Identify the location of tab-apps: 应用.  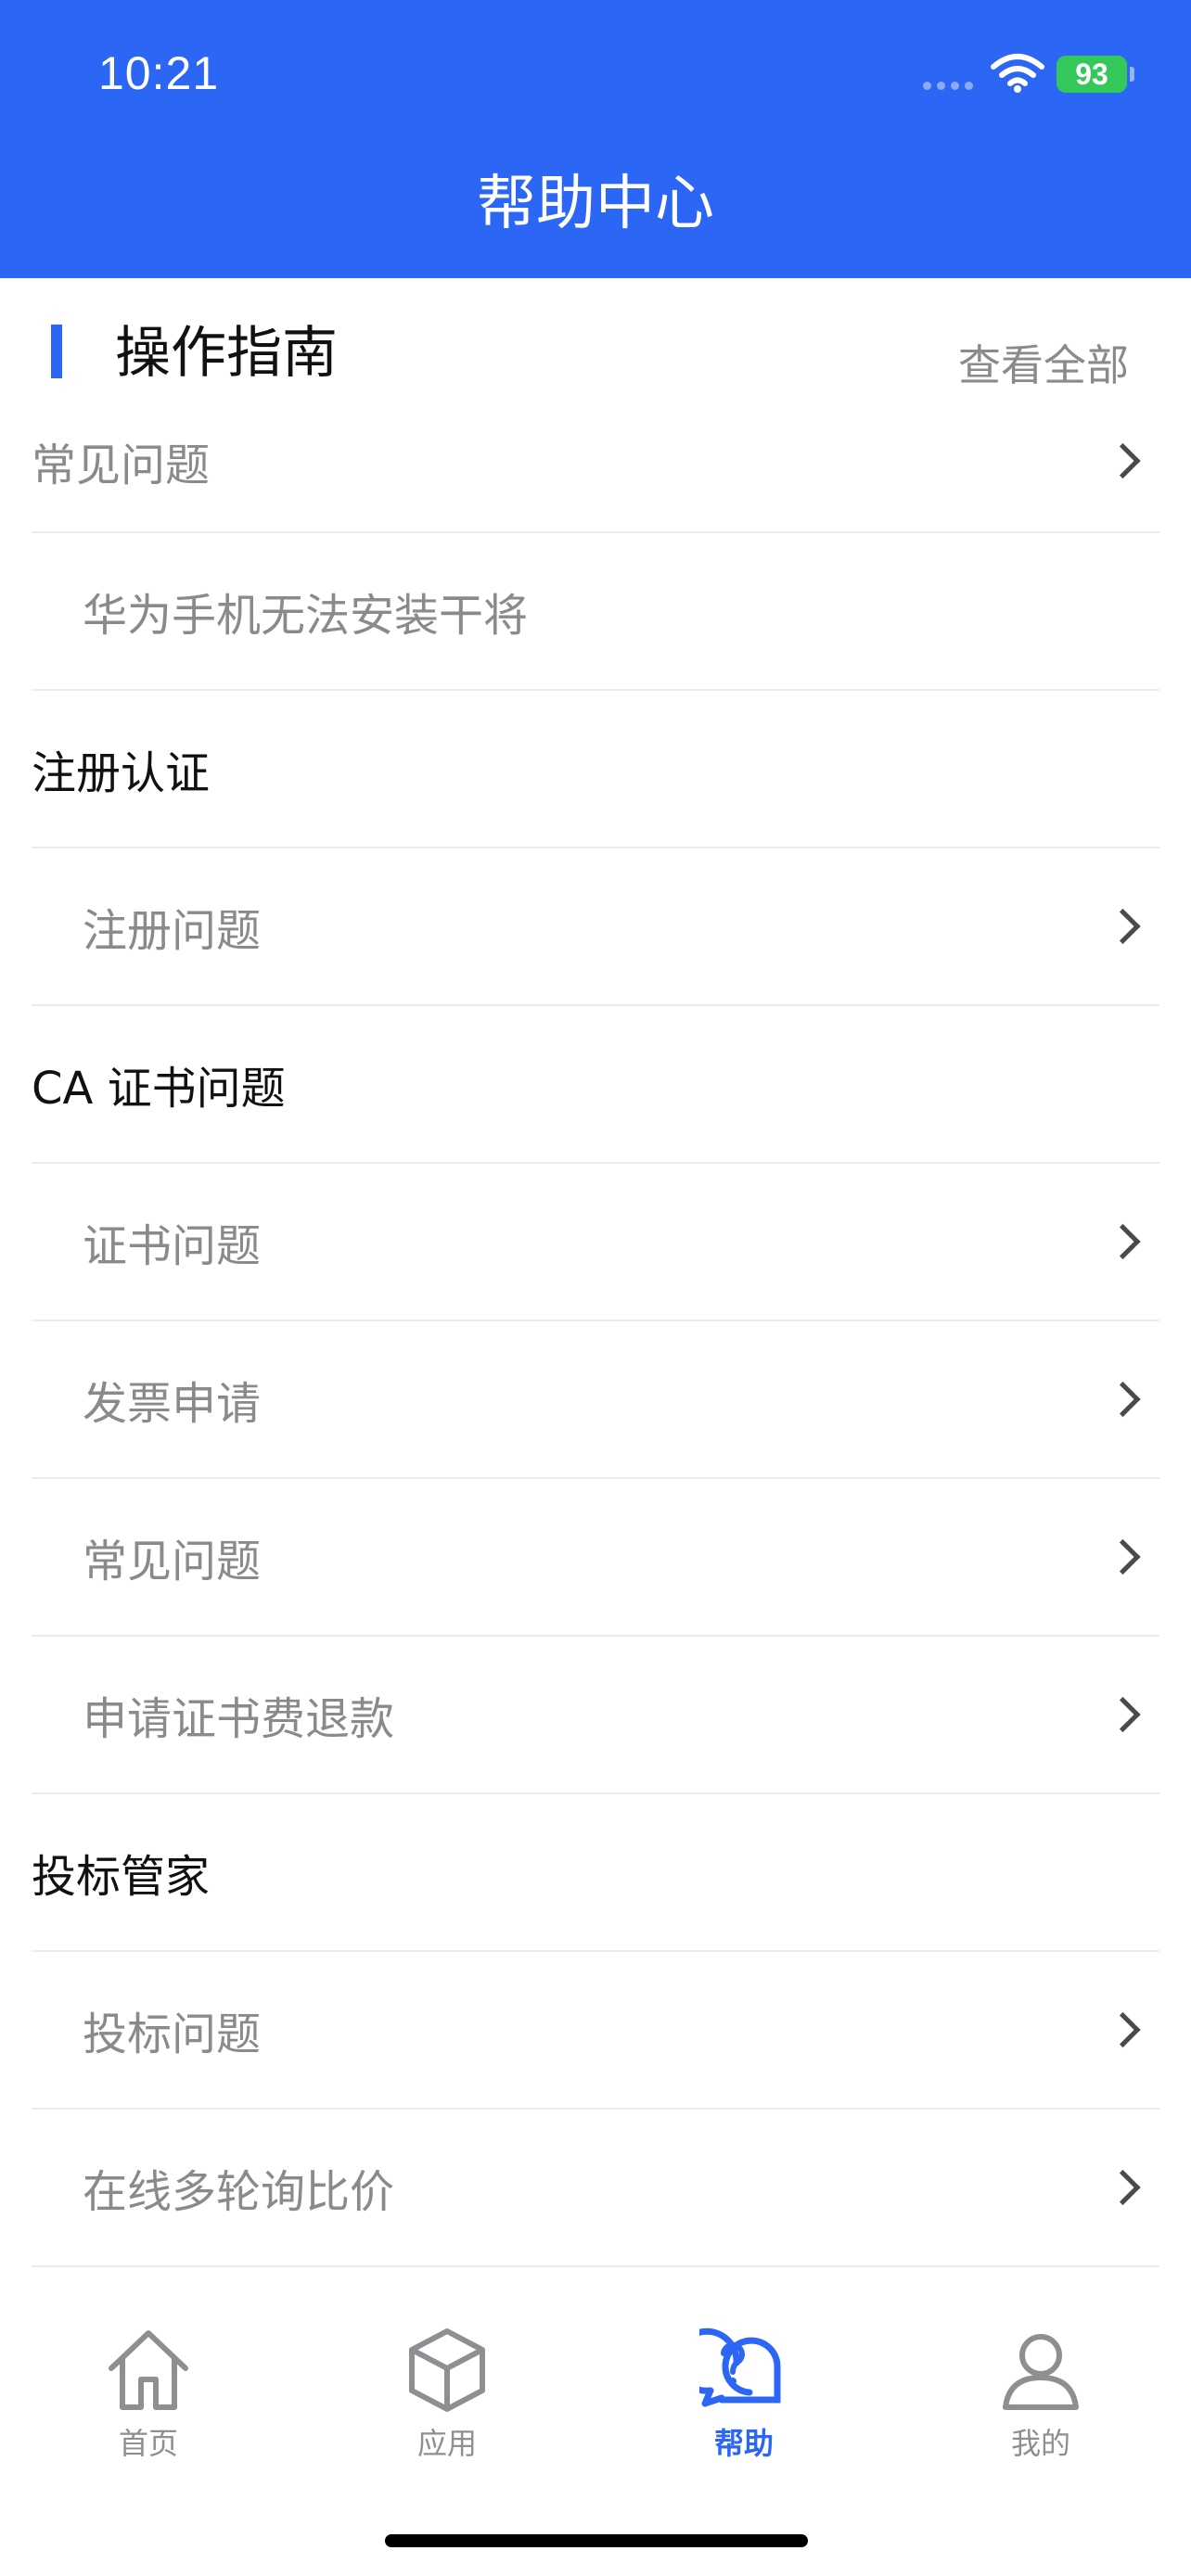
(447, 2394).